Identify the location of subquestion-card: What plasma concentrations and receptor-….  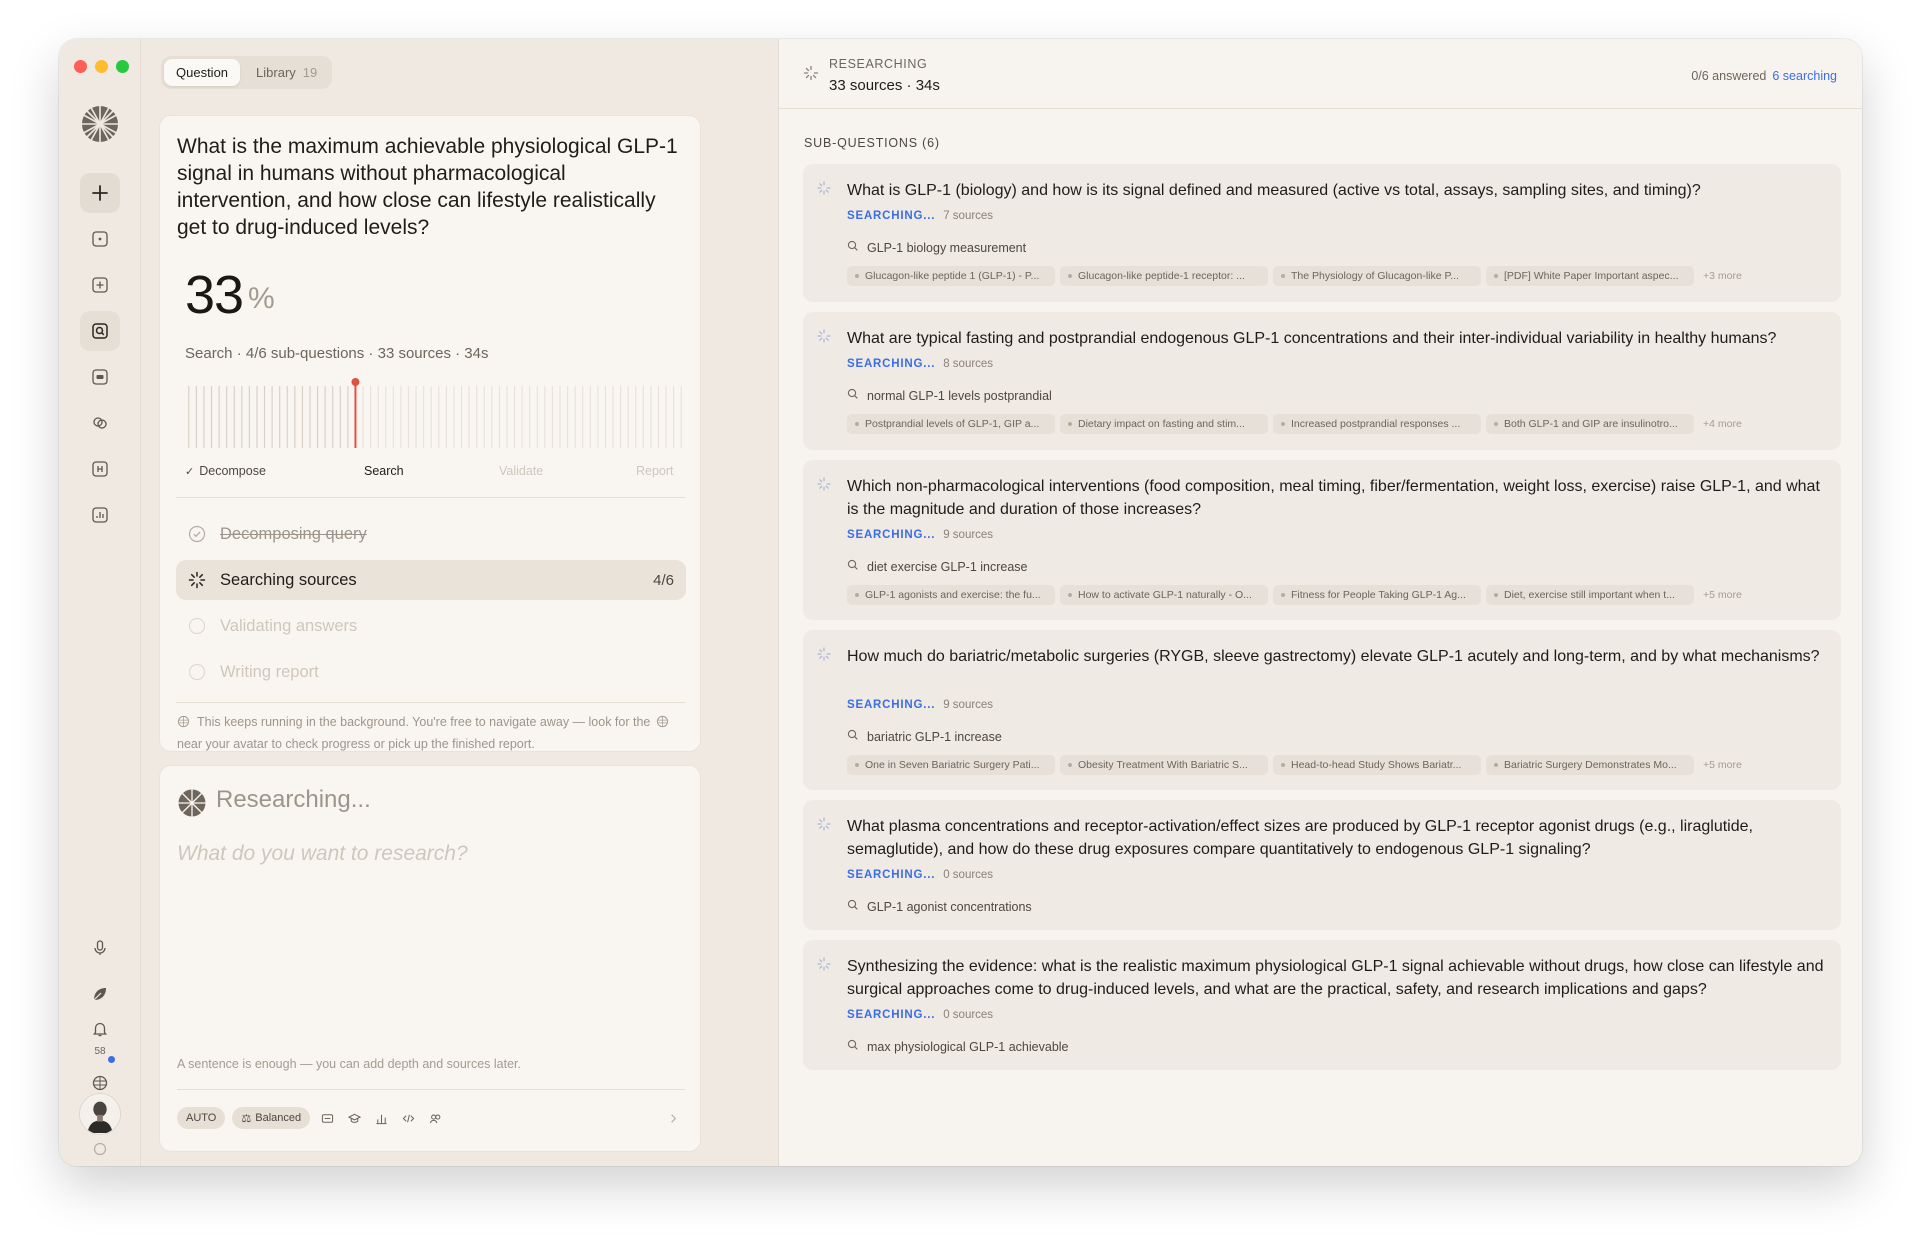
(1322, 865).